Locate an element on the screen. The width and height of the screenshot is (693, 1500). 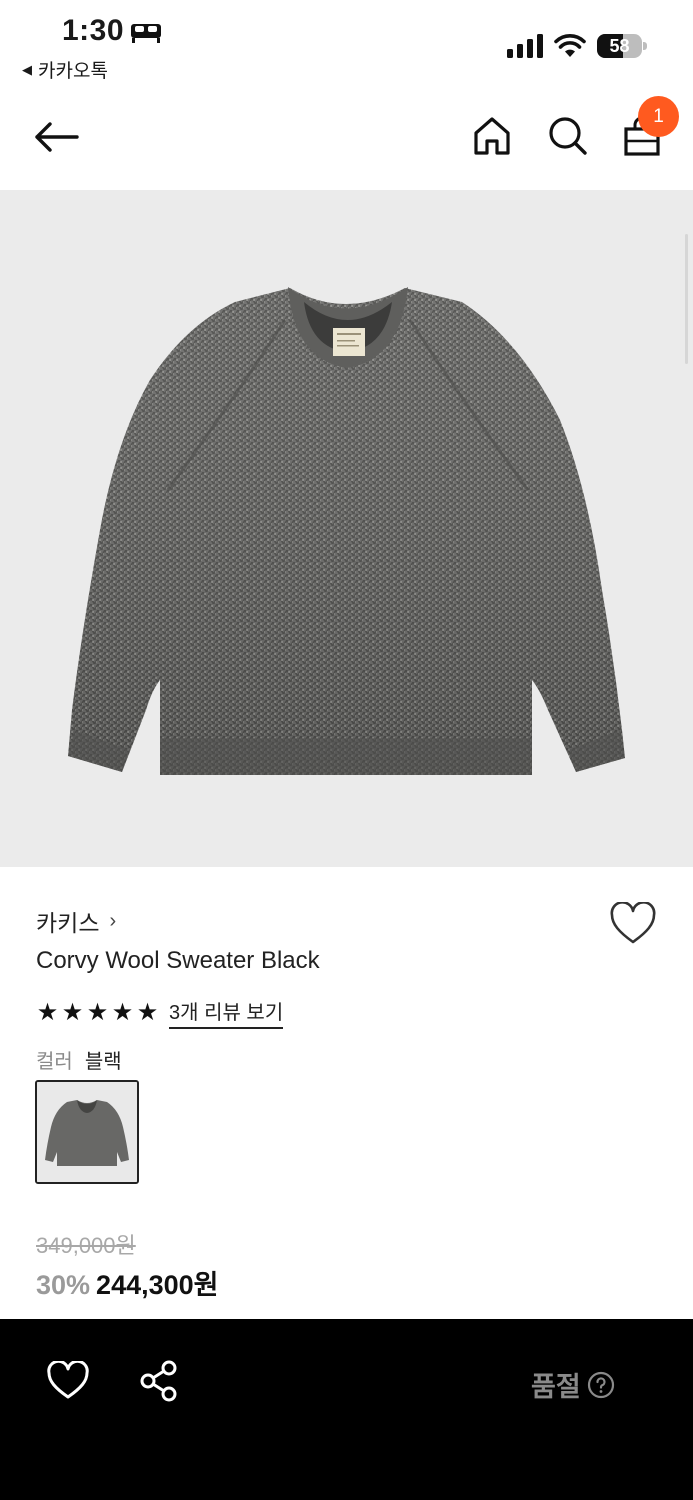
battery-icon: 58 is located at coordinates (622, 46).